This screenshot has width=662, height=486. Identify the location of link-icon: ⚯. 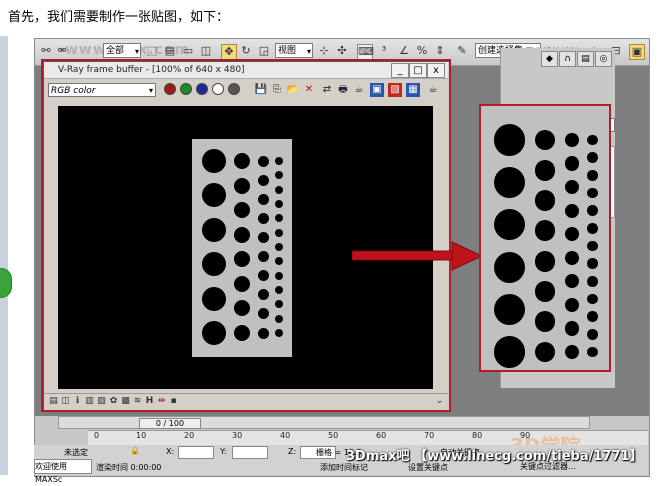
(46, 51).